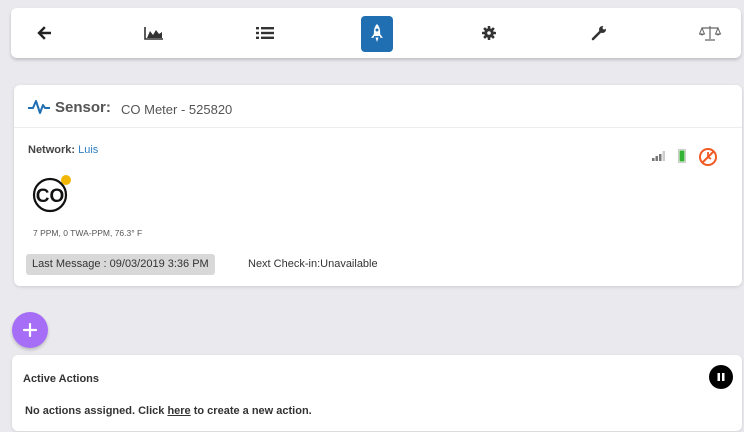 This screenshot has height=432, width=744. I want to click on pause-icon, so click(721, 377).